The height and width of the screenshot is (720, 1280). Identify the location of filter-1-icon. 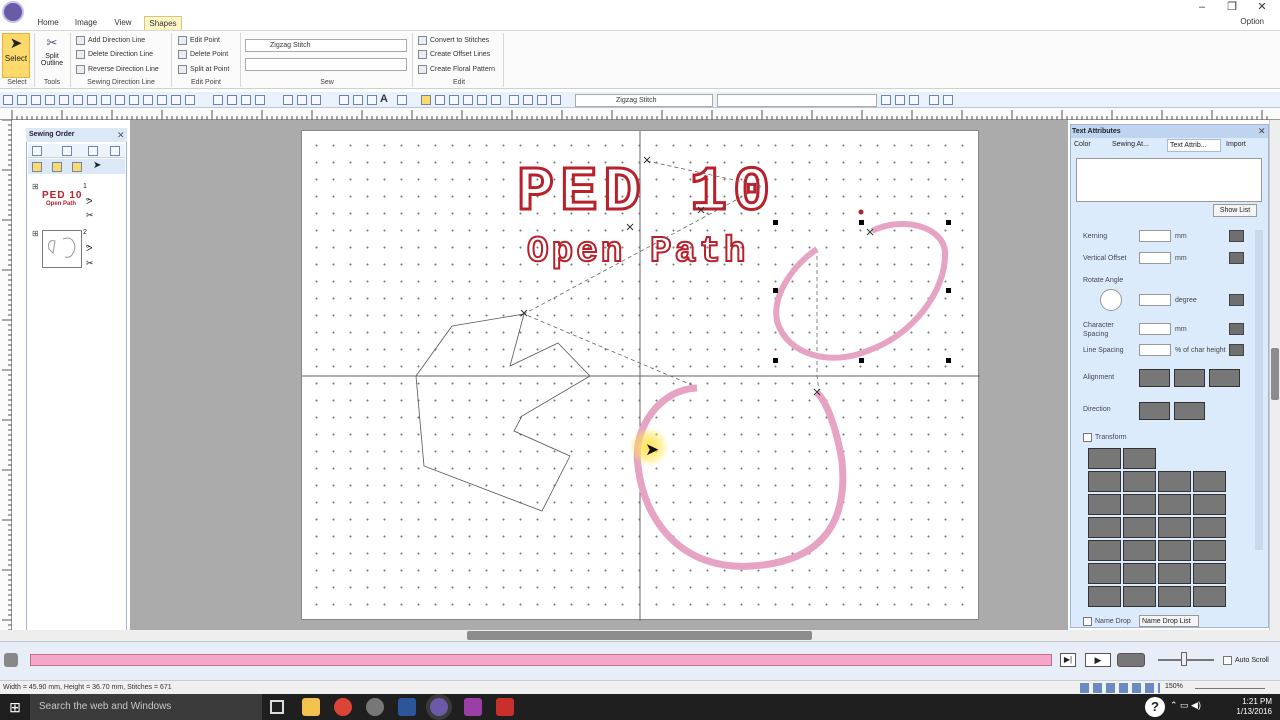
(37, 167).